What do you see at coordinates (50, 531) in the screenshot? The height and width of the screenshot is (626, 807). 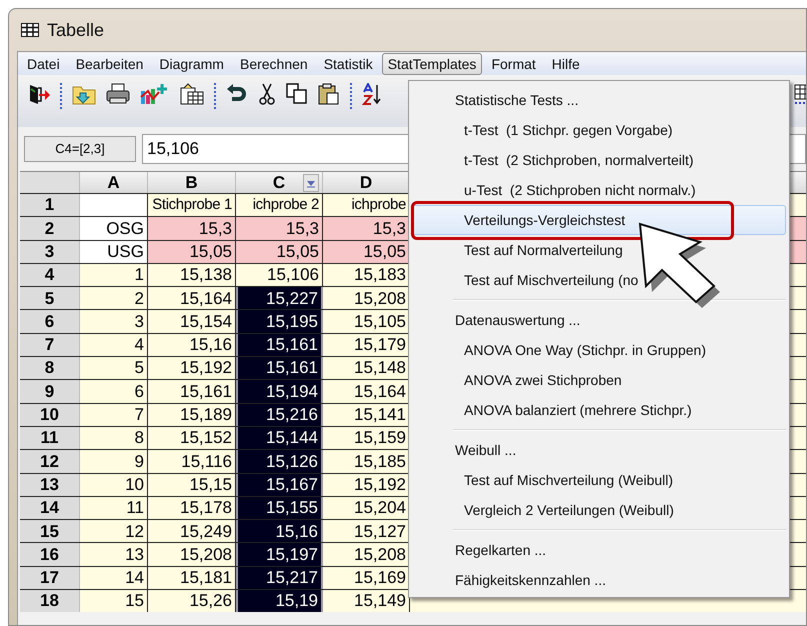 I see `row-header: 15` at bounding box center [50, 531].